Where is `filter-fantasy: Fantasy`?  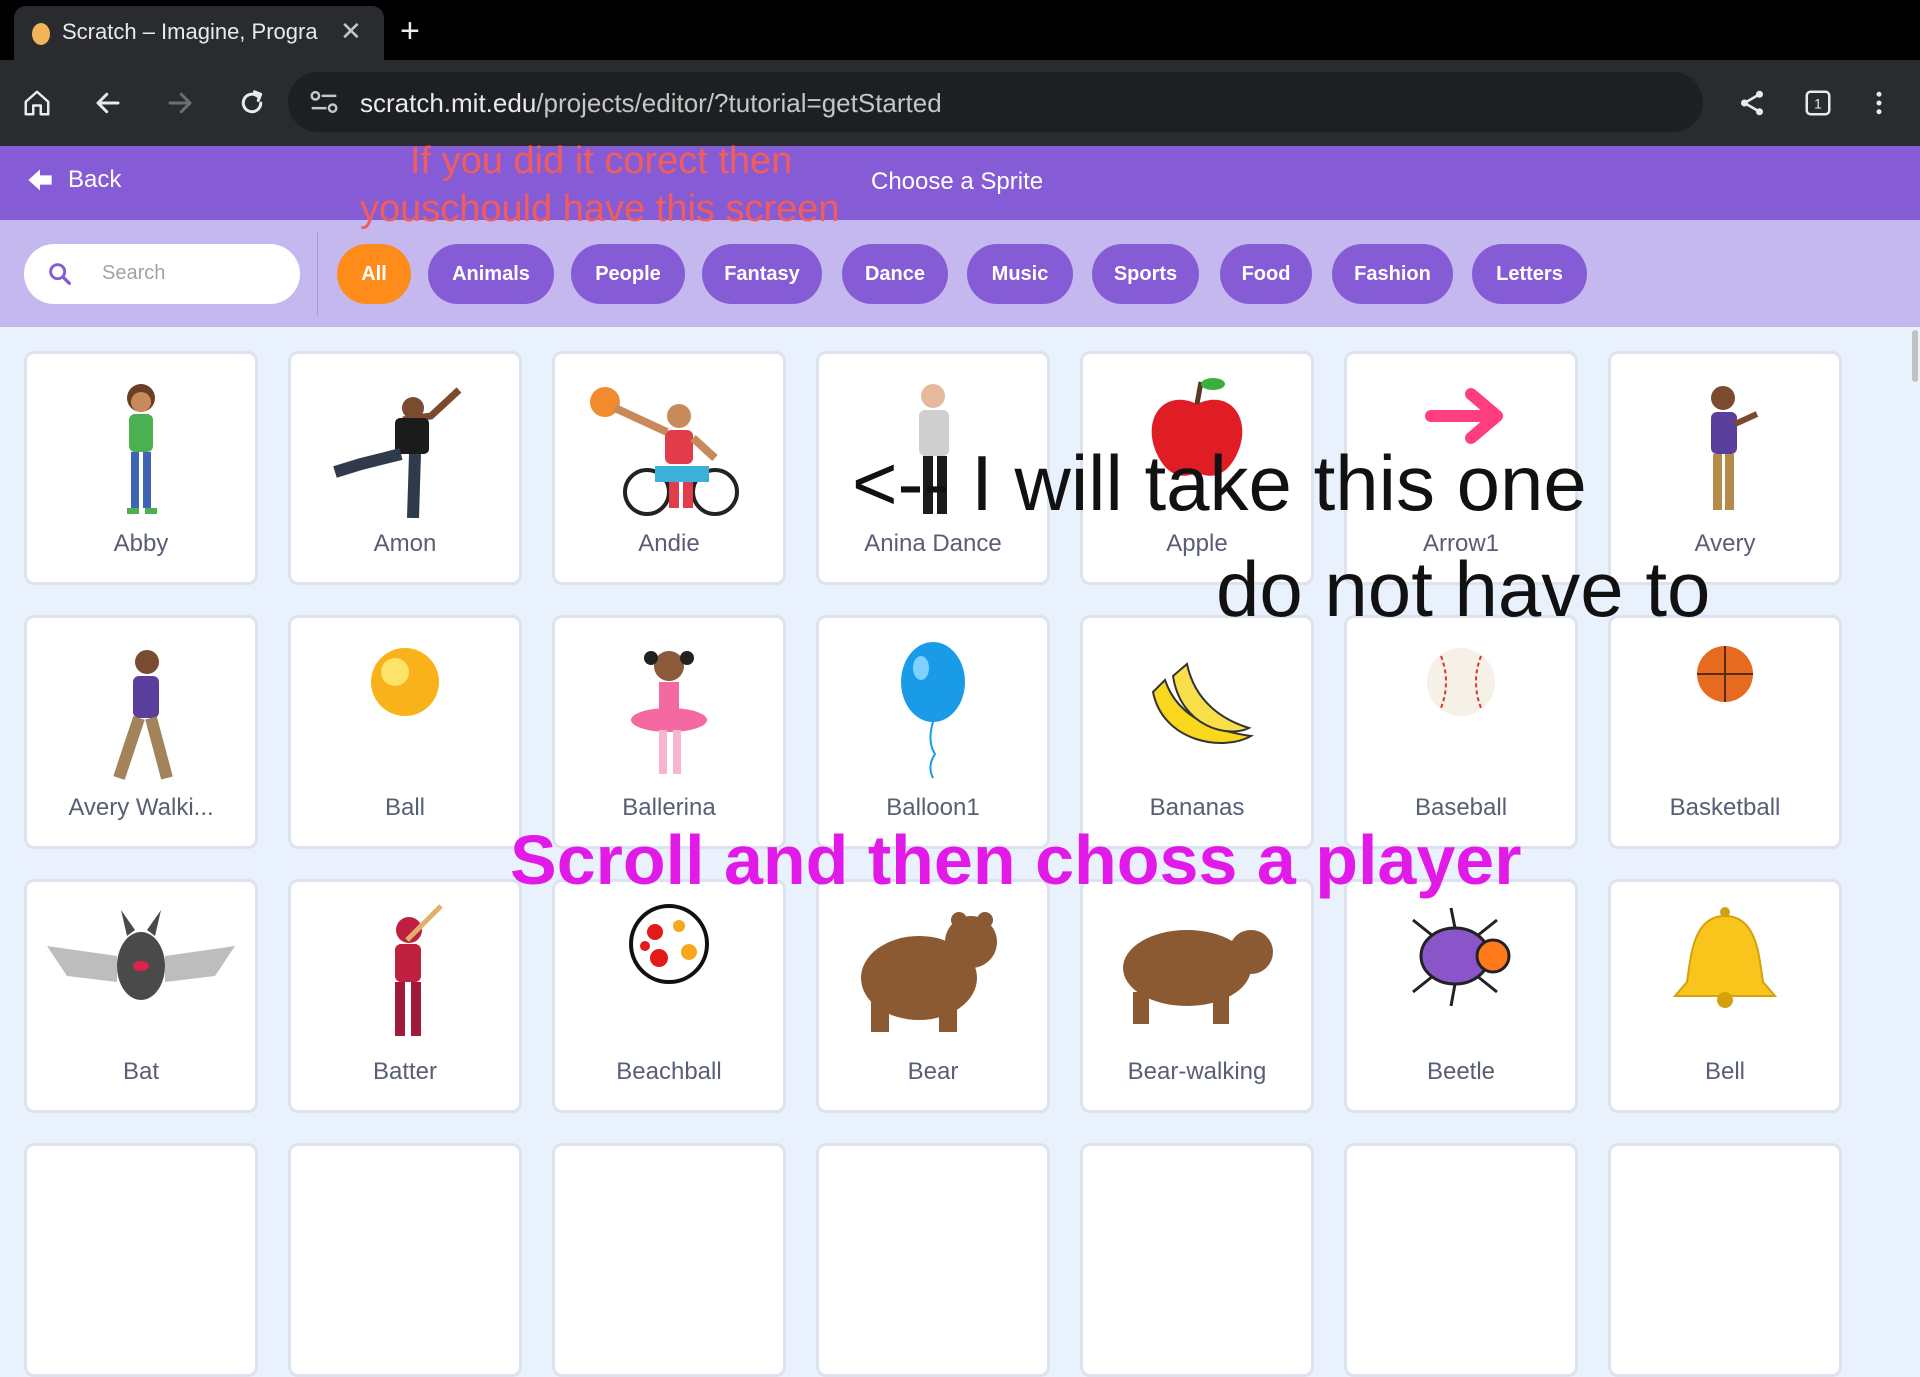 filter-fantasy: Fantasy is located at coordinates (762, 274).